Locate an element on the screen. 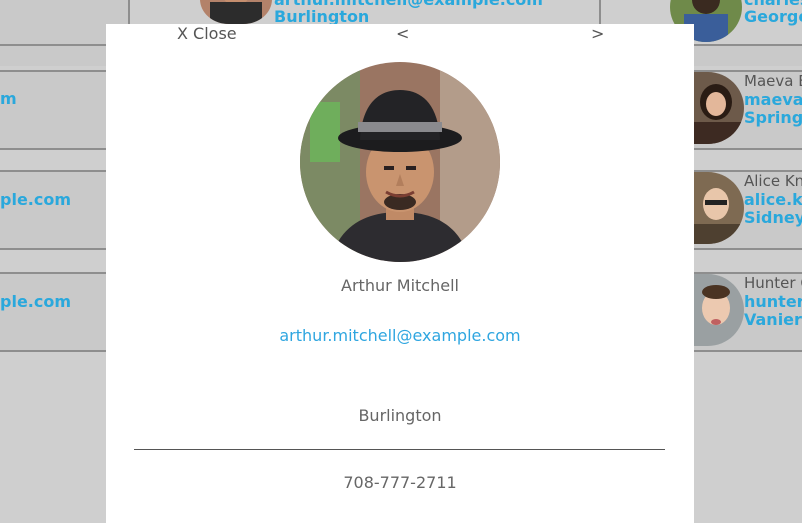 Image resolution: width=802 pixels, height=523 pixels. close-button: X Close is located at coordinates (207, 33).